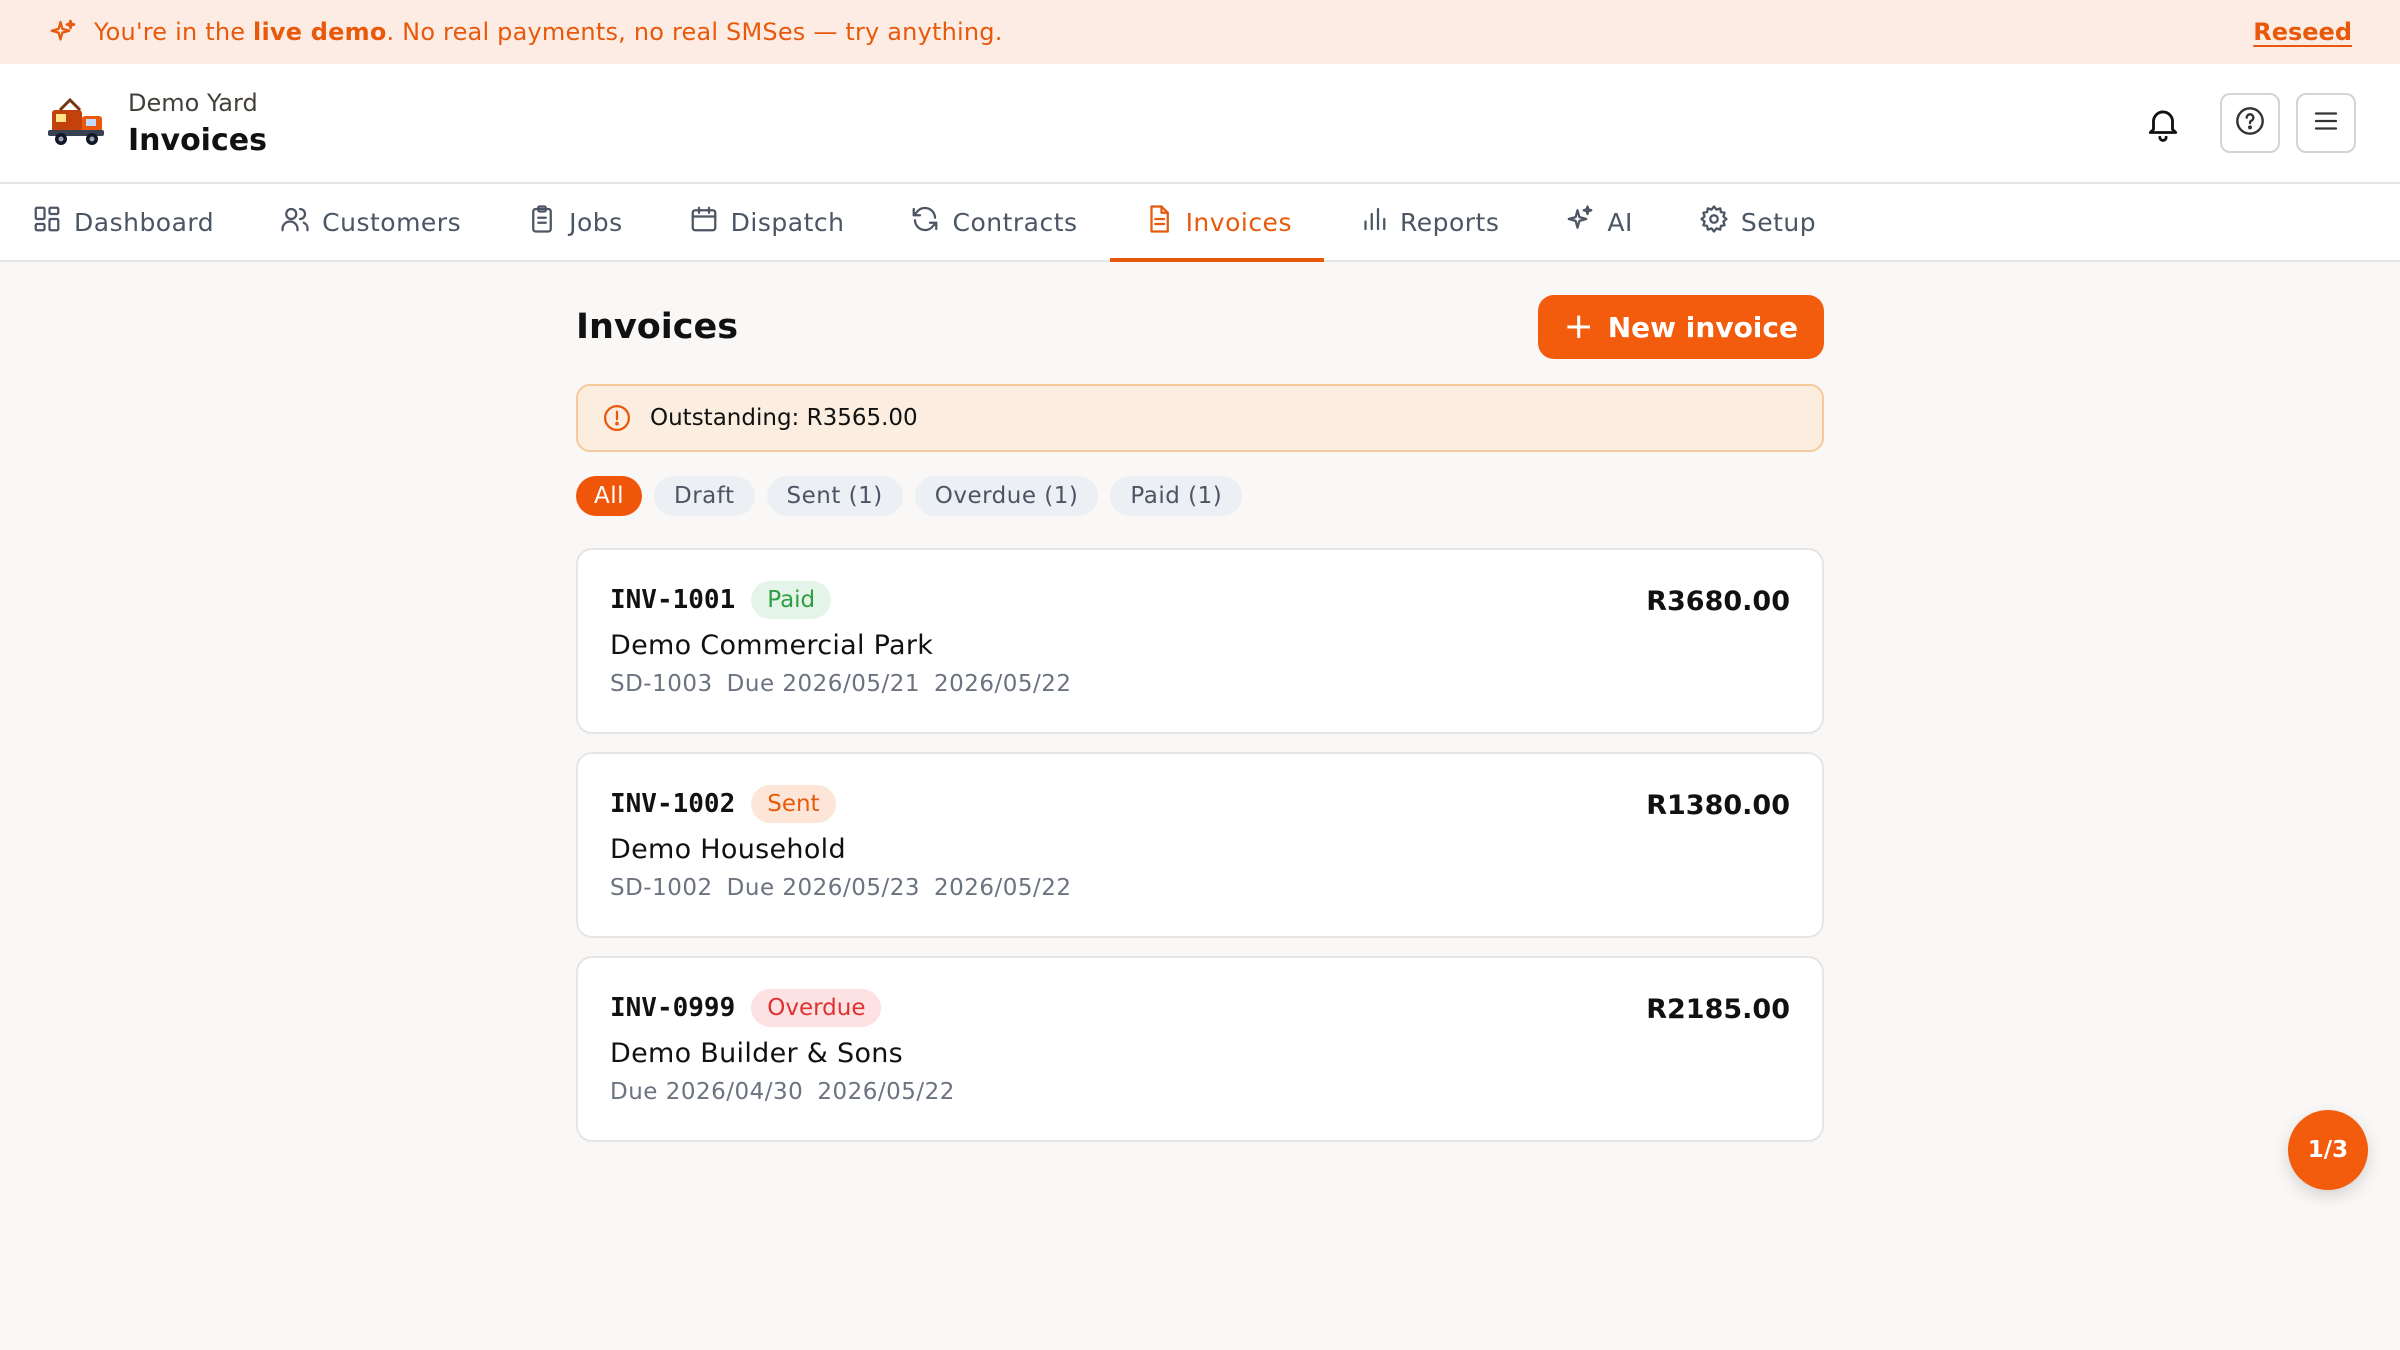 This screenshot has height=1350, width=2400. What do you see at coordinates (1006, 496) in the screenshot?
I see `filter-overdue: Overdue (1)` at bounding box center [1006, 496].